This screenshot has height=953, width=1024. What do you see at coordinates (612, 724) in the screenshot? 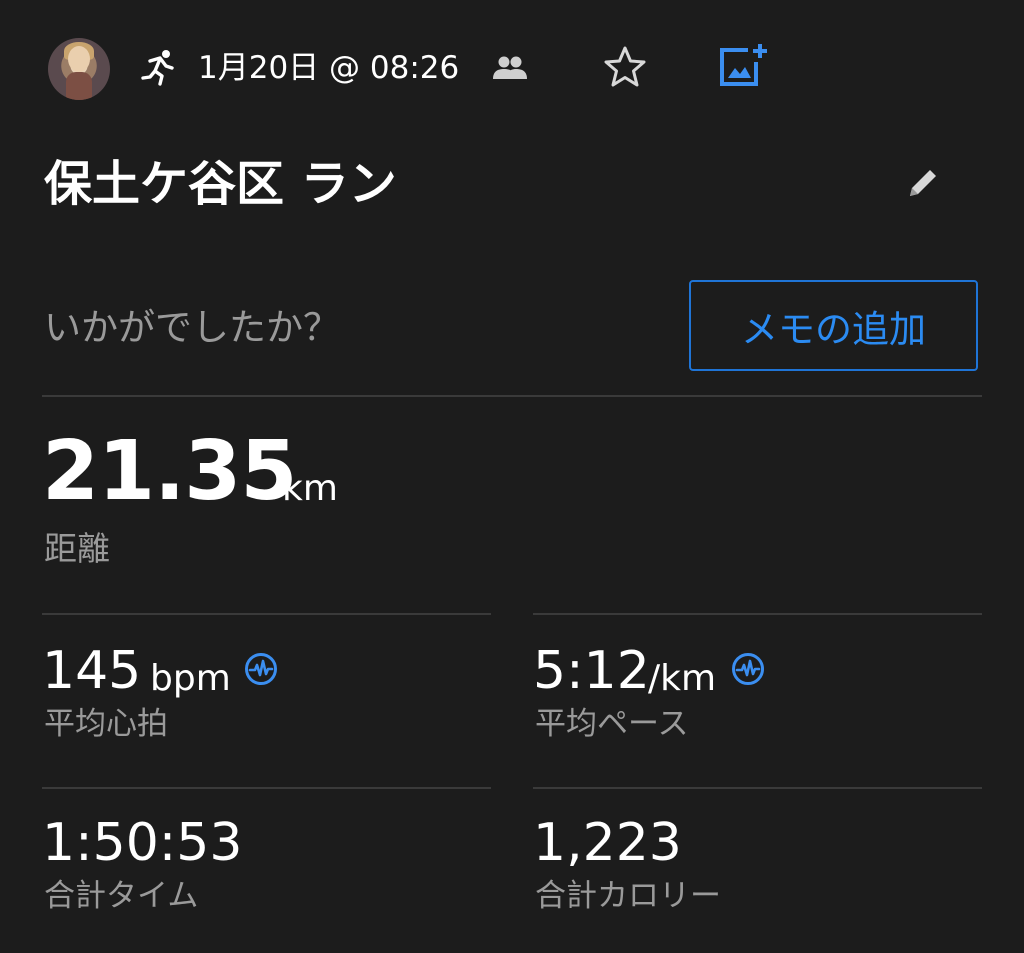
I see `avg-pace-label: 平均ペース` at bounding box center [612, 724].